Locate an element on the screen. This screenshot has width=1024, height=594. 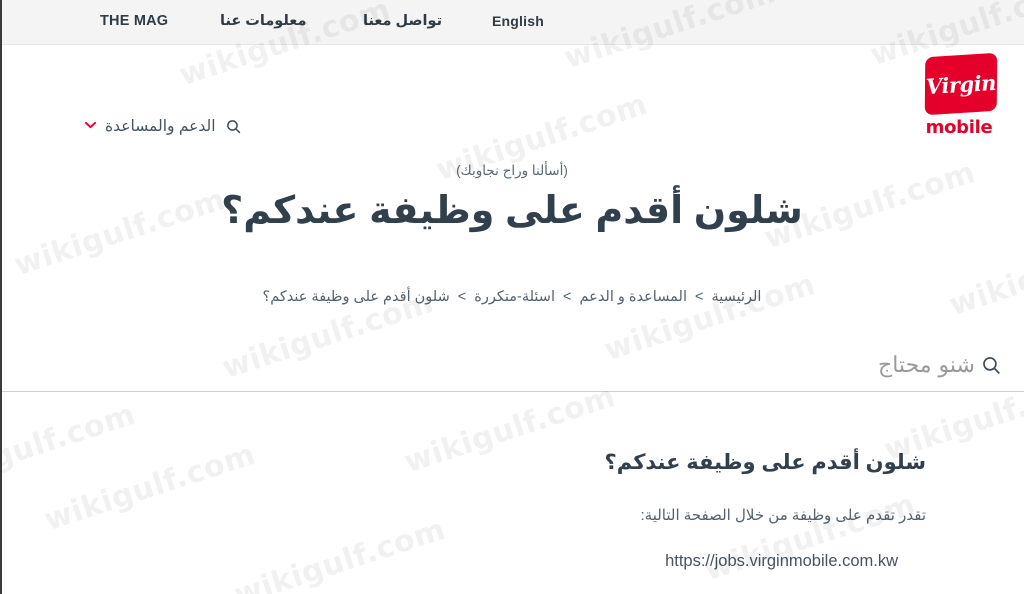
nav-english: English is located at coordinates (518, 21).